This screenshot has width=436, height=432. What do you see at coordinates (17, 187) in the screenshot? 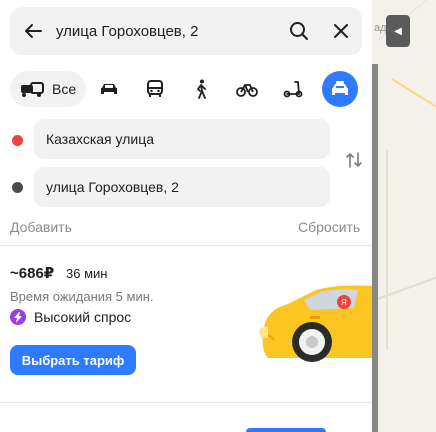
I see `to-dot` at bounding box center [17, 187].